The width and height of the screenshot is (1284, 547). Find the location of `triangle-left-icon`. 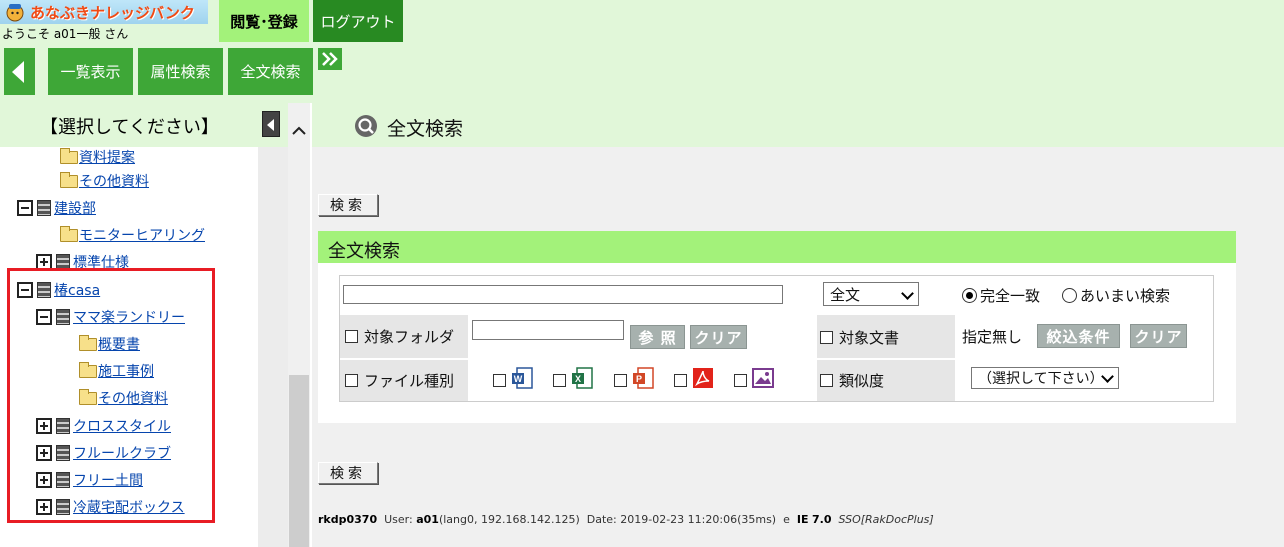

triangle-left-icon is located at coordinates (270, 125).